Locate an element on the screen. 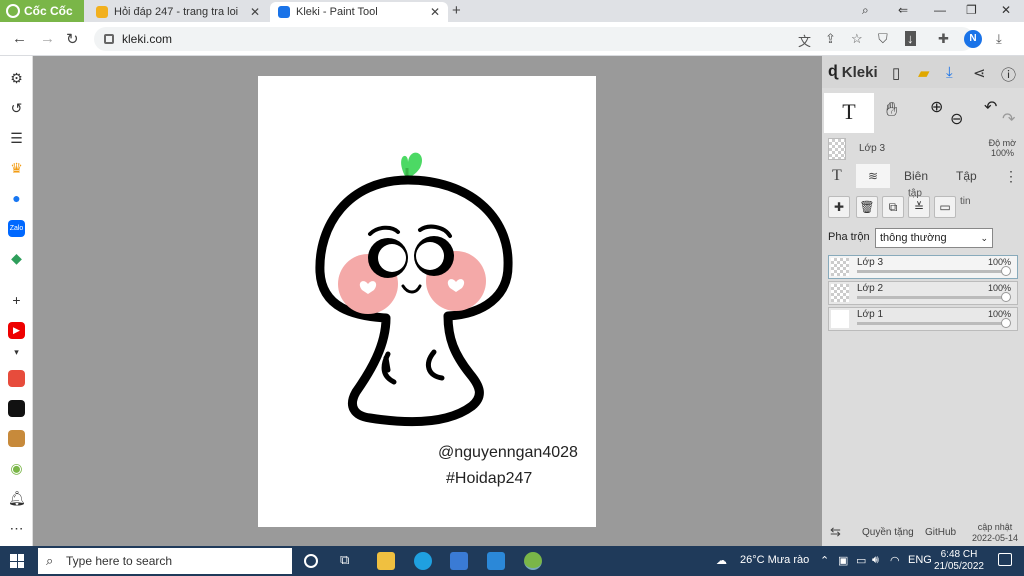  url-input: kleki.com is located at coordinates (534, 39).